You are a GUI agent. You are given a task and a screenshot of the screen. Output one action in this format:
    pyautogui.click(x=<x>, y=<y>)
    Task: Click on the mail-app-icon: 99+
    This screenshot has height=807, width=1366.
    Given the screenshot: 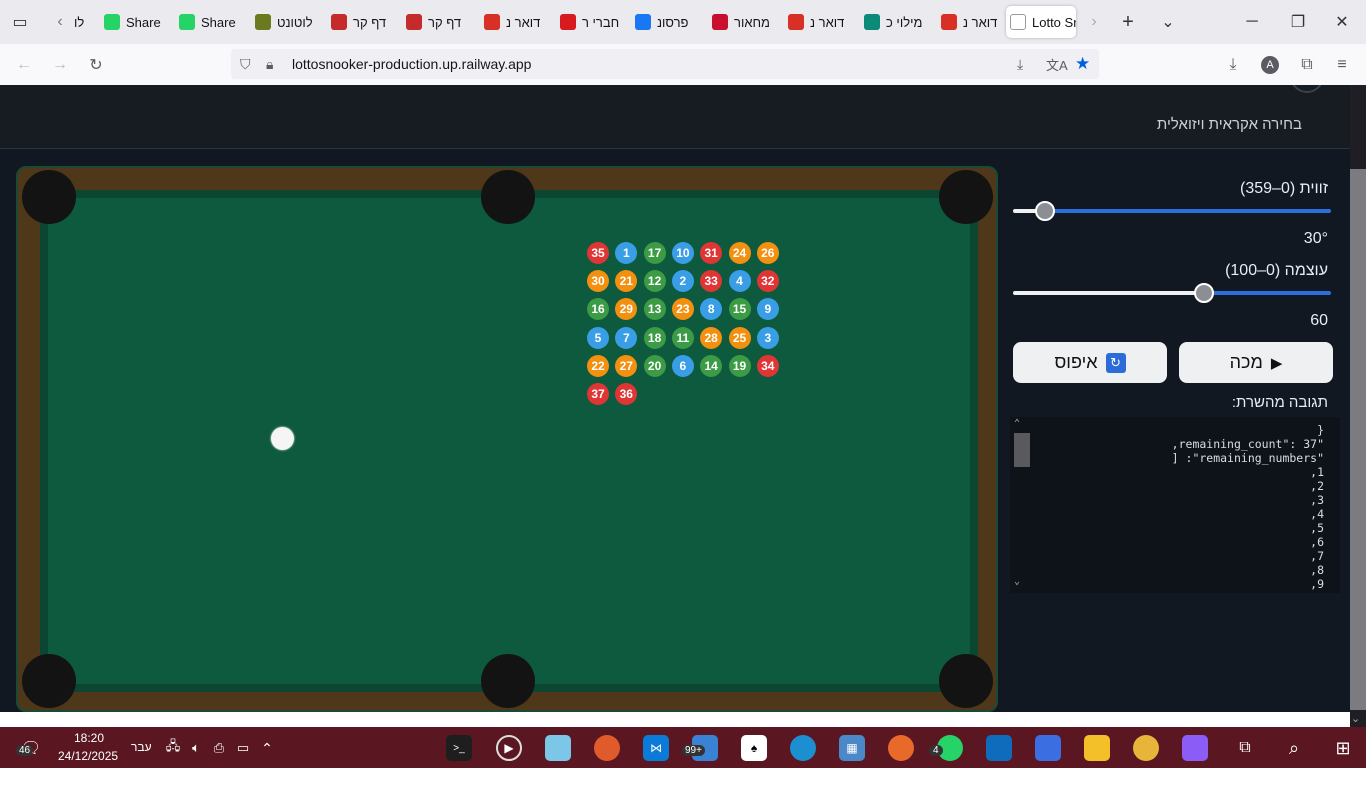 What is the action you would take?
    pyautogui.click(x=700, y=748)
    